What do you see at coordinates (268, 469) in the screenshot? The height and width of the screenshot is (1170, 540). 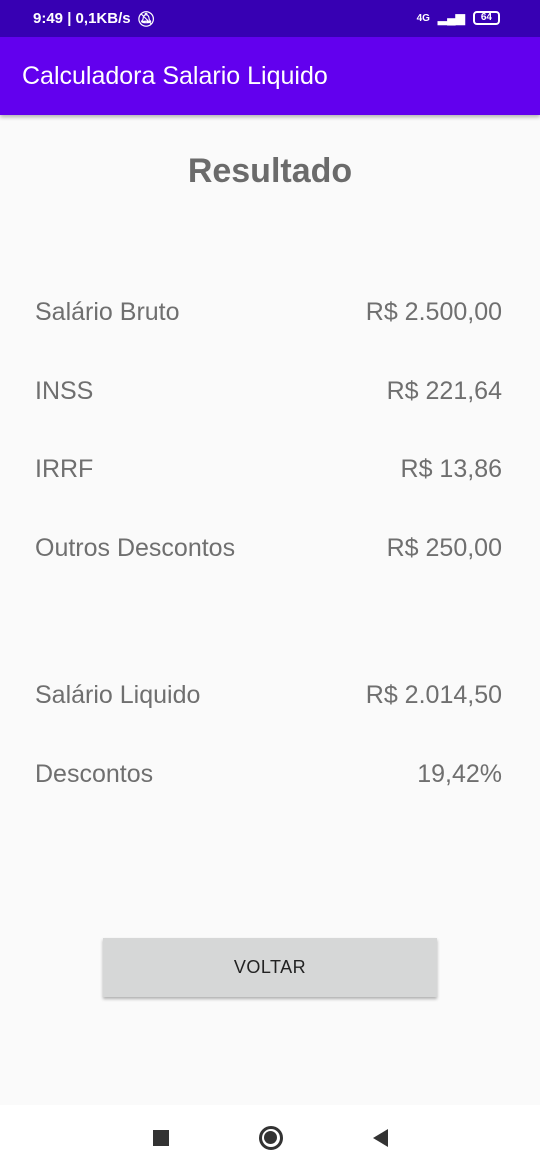 I see `result-row-irrf: IRRF R$ 13,86` at bounding box center [268, 469].